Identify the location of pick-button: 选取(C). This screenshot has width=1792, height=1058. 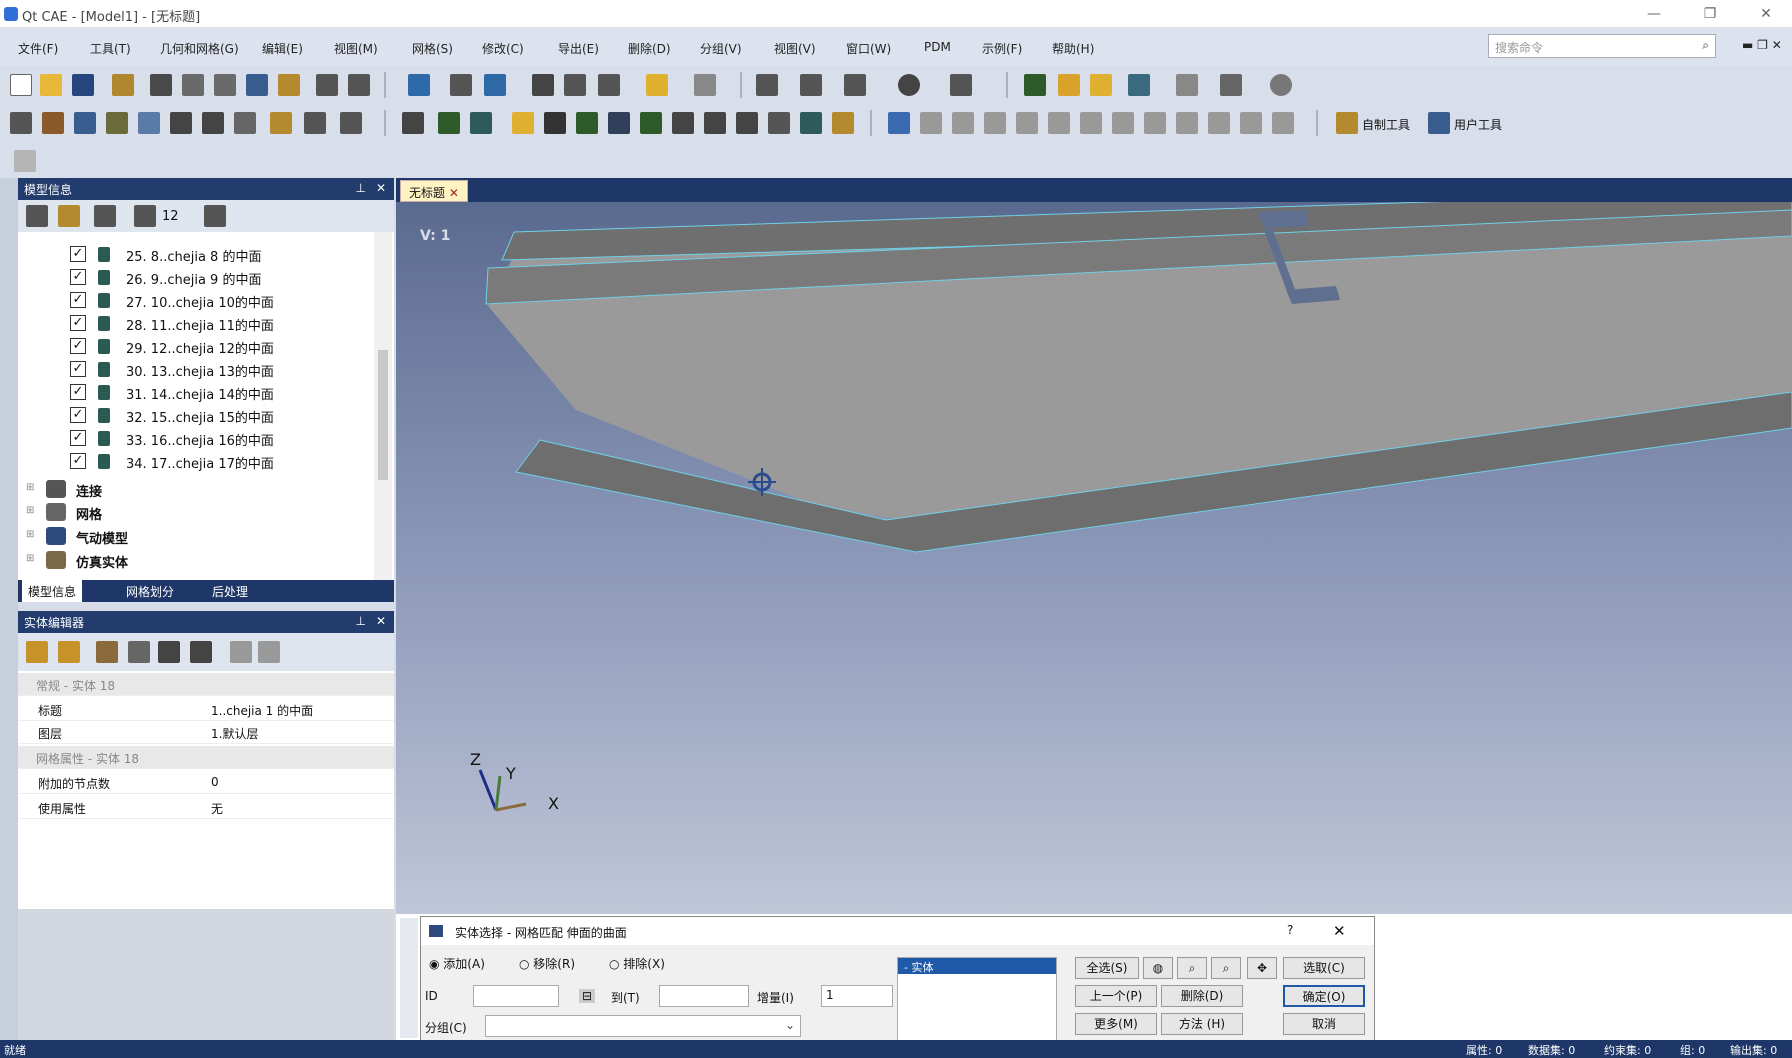
(1324, 968).